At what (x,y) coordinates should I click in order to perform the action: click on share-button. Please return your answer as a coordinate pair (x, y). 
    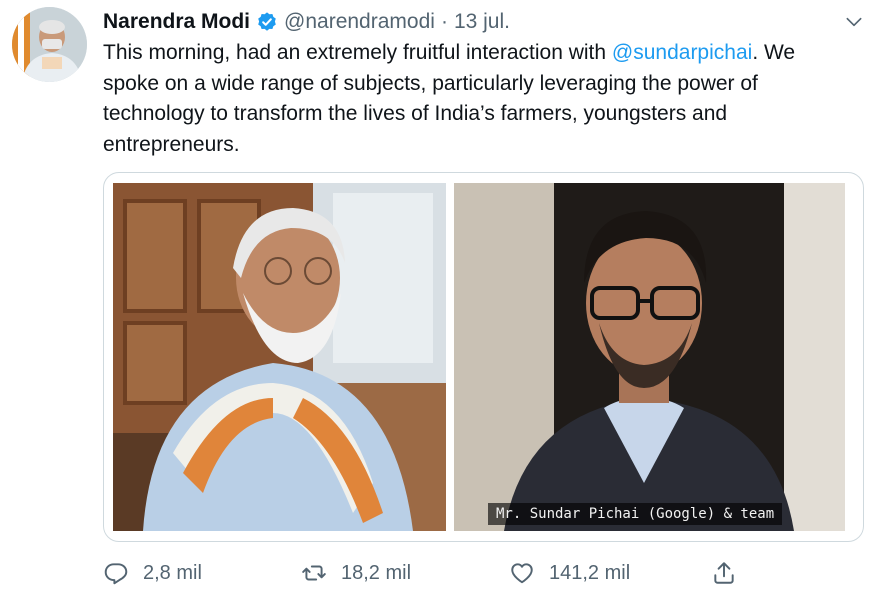
    Looking at the image, I should click on (724, 573).